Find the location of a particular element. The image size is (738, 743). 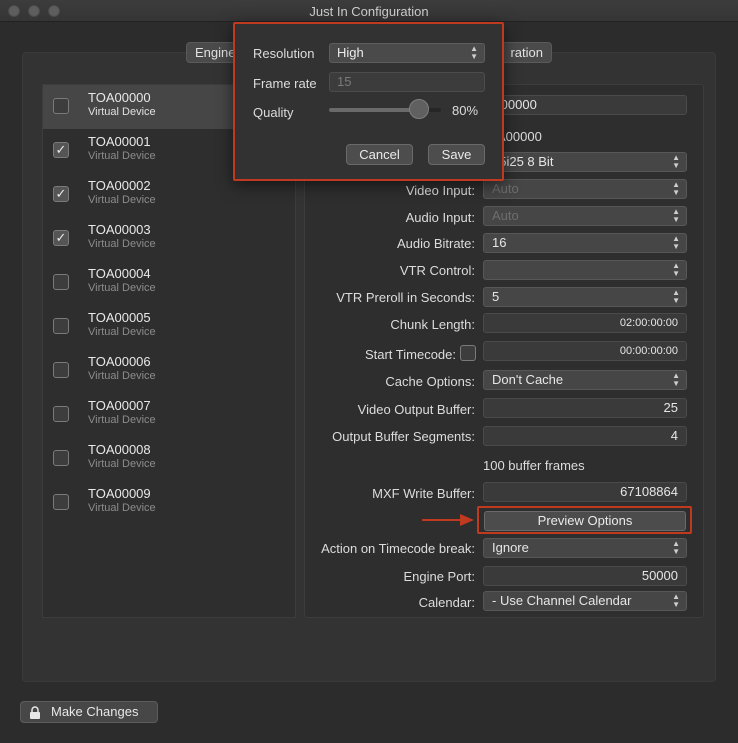

device-name: TOA00006 is located at coordinates (119, 361).